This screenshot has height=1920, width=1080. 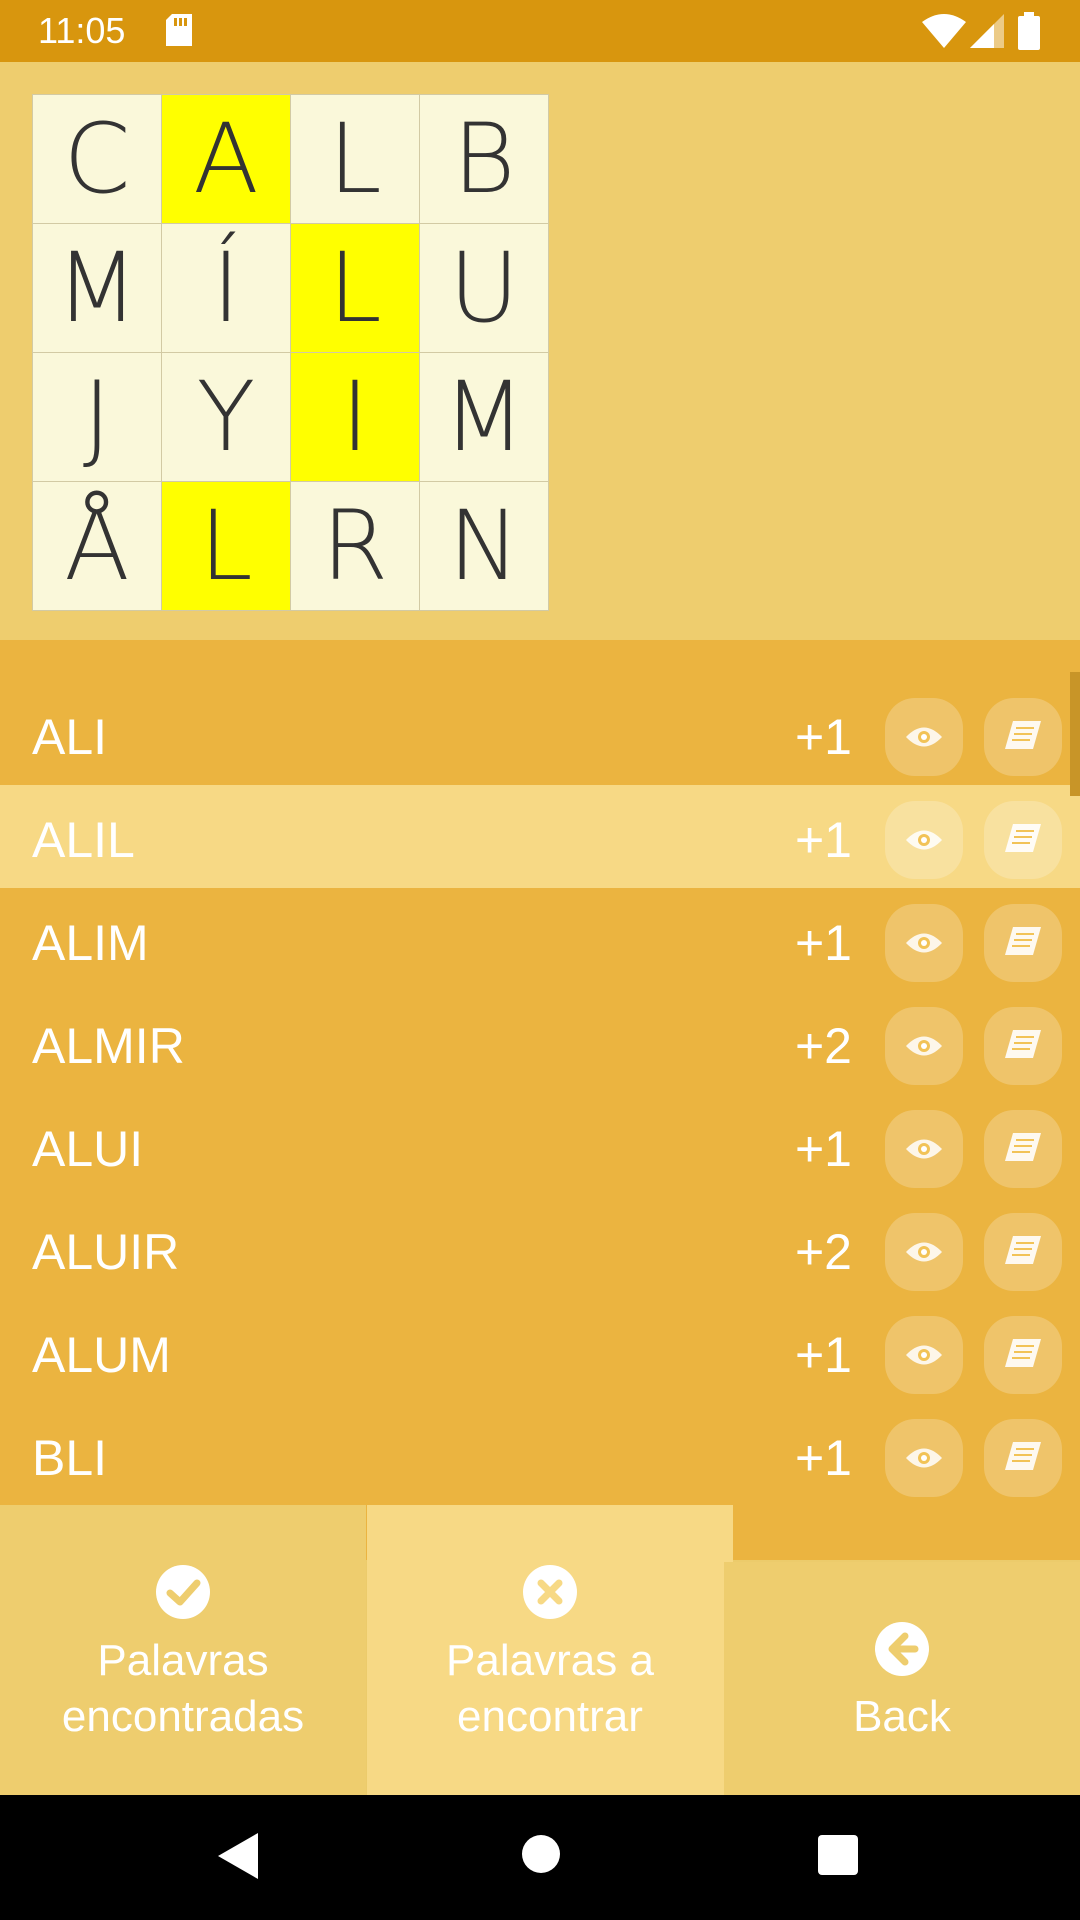 What do you see at coordinates (83, 840) in the screenshot?
I see `word-text: ALIL` at bounding box center [83, 840].